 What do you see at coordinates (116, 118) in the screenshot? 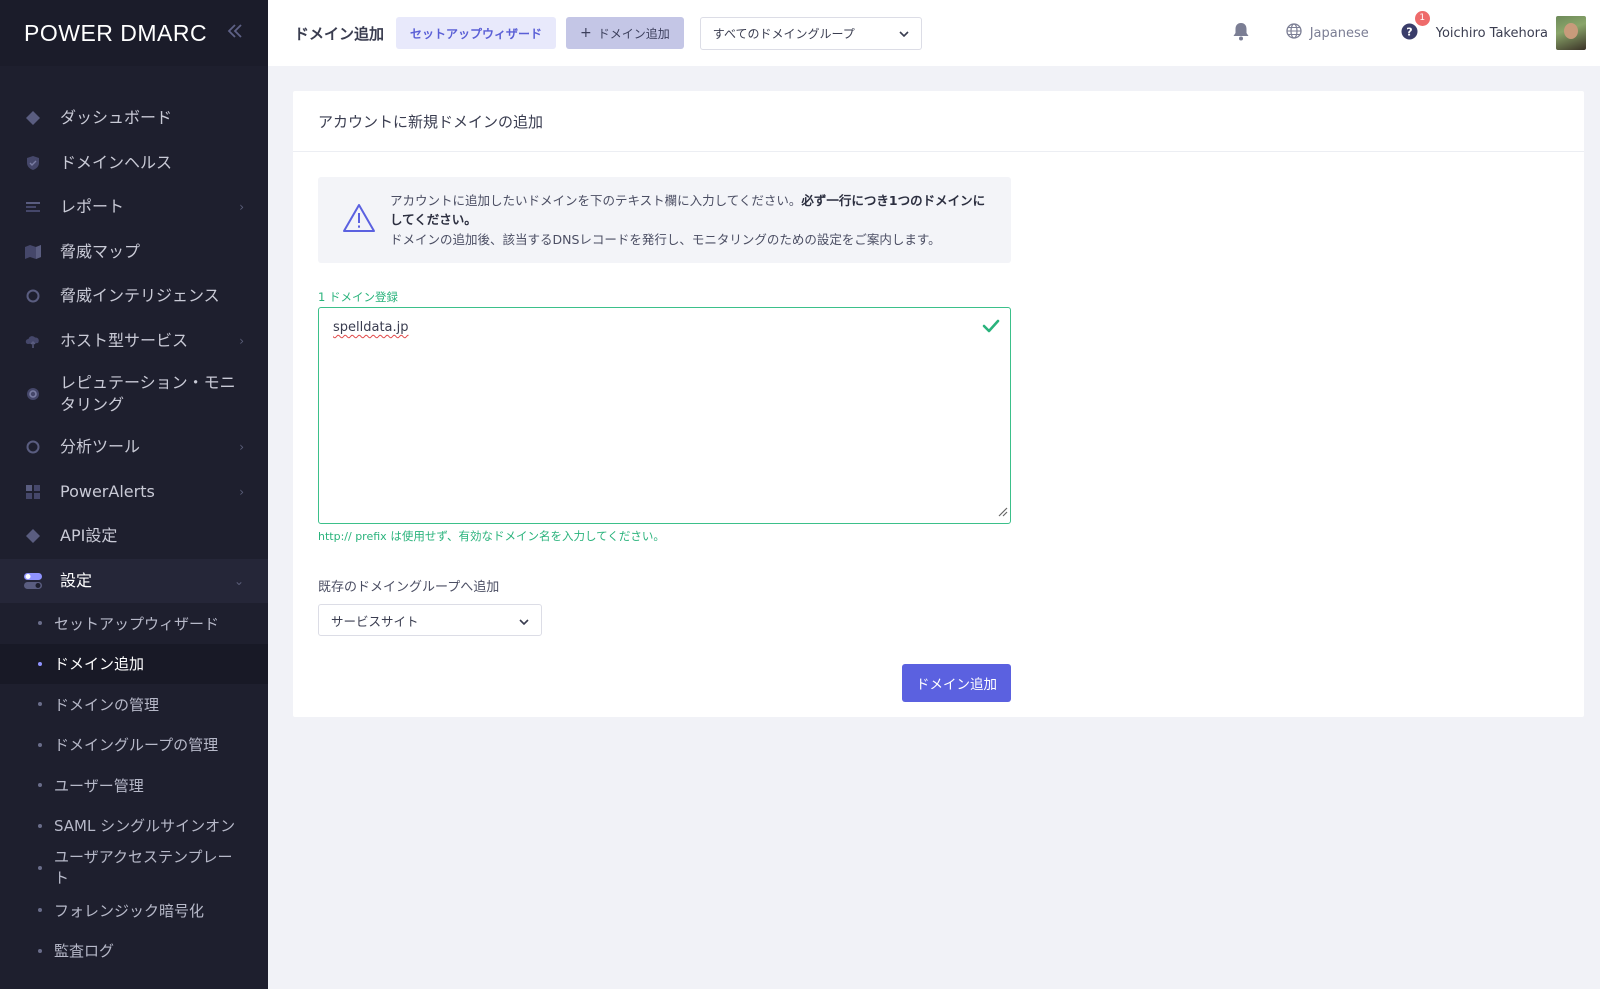
I see `sidebar-item-label: ダッシュボード` at bounding box center [116, 118].